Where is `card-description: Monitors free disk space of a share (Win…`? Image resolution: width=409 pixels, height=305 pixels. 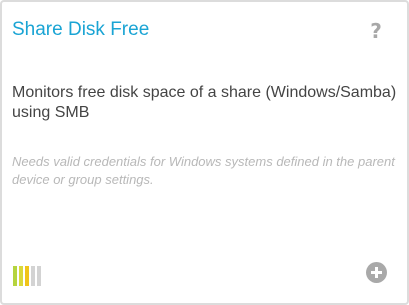
card-description: Monitors free disk space of a share (Win… is located at coordinates (204, 102).